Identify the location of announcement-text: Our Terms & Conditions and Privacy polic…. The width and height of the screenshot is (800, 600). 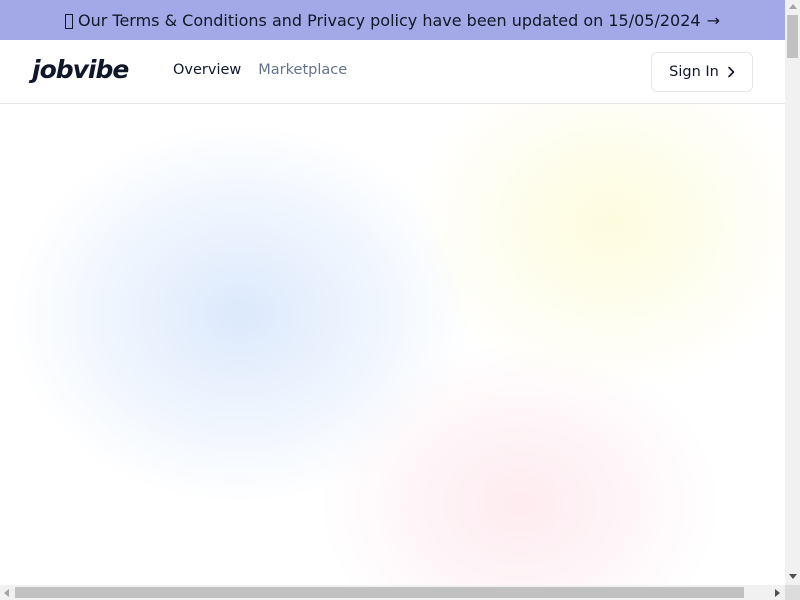
(389, 20).